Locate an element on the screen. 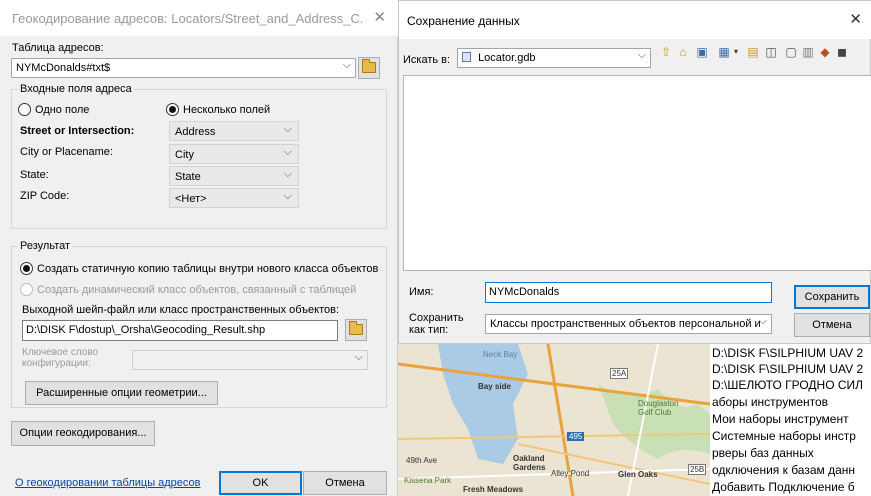  delete-icon: ▥ is located at coordinates (808, 52).